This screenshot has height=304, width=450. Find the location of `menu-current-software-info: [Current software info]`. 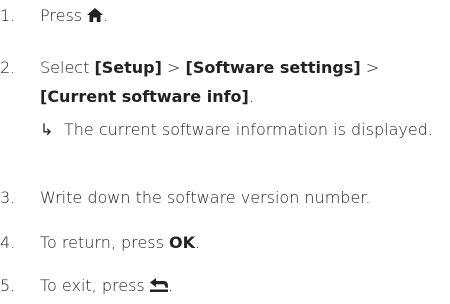

menu-current-software-info: [Current software info] is located at coordinates (144, 96).